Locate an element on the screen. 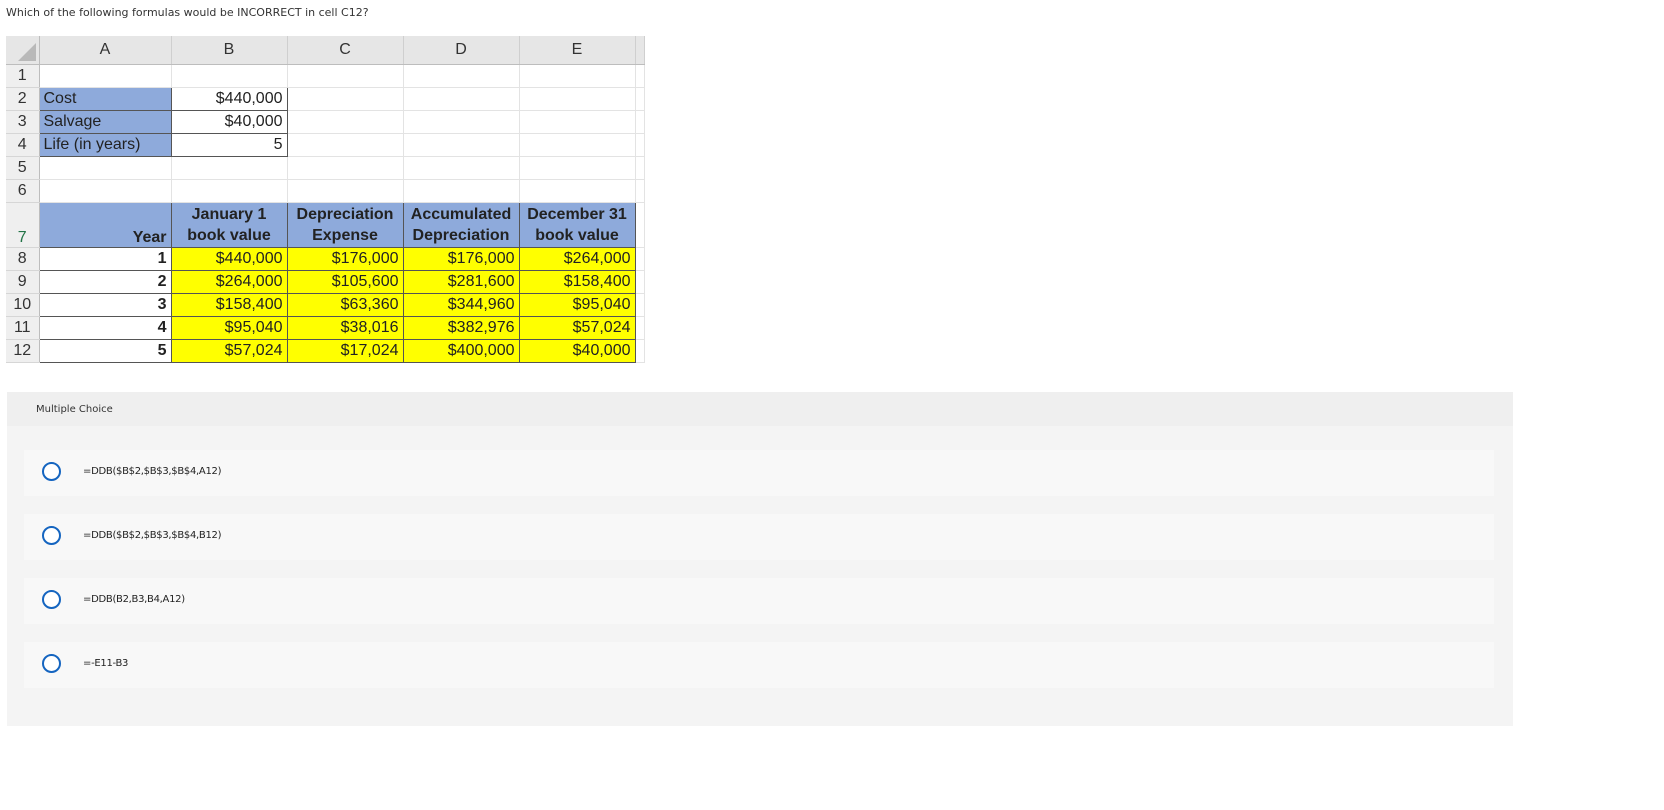 This screenshot has height=810, width=1664. choice-option-3: =DDB(B2,B3,B4,A12) is located at coordinates (759, 601).